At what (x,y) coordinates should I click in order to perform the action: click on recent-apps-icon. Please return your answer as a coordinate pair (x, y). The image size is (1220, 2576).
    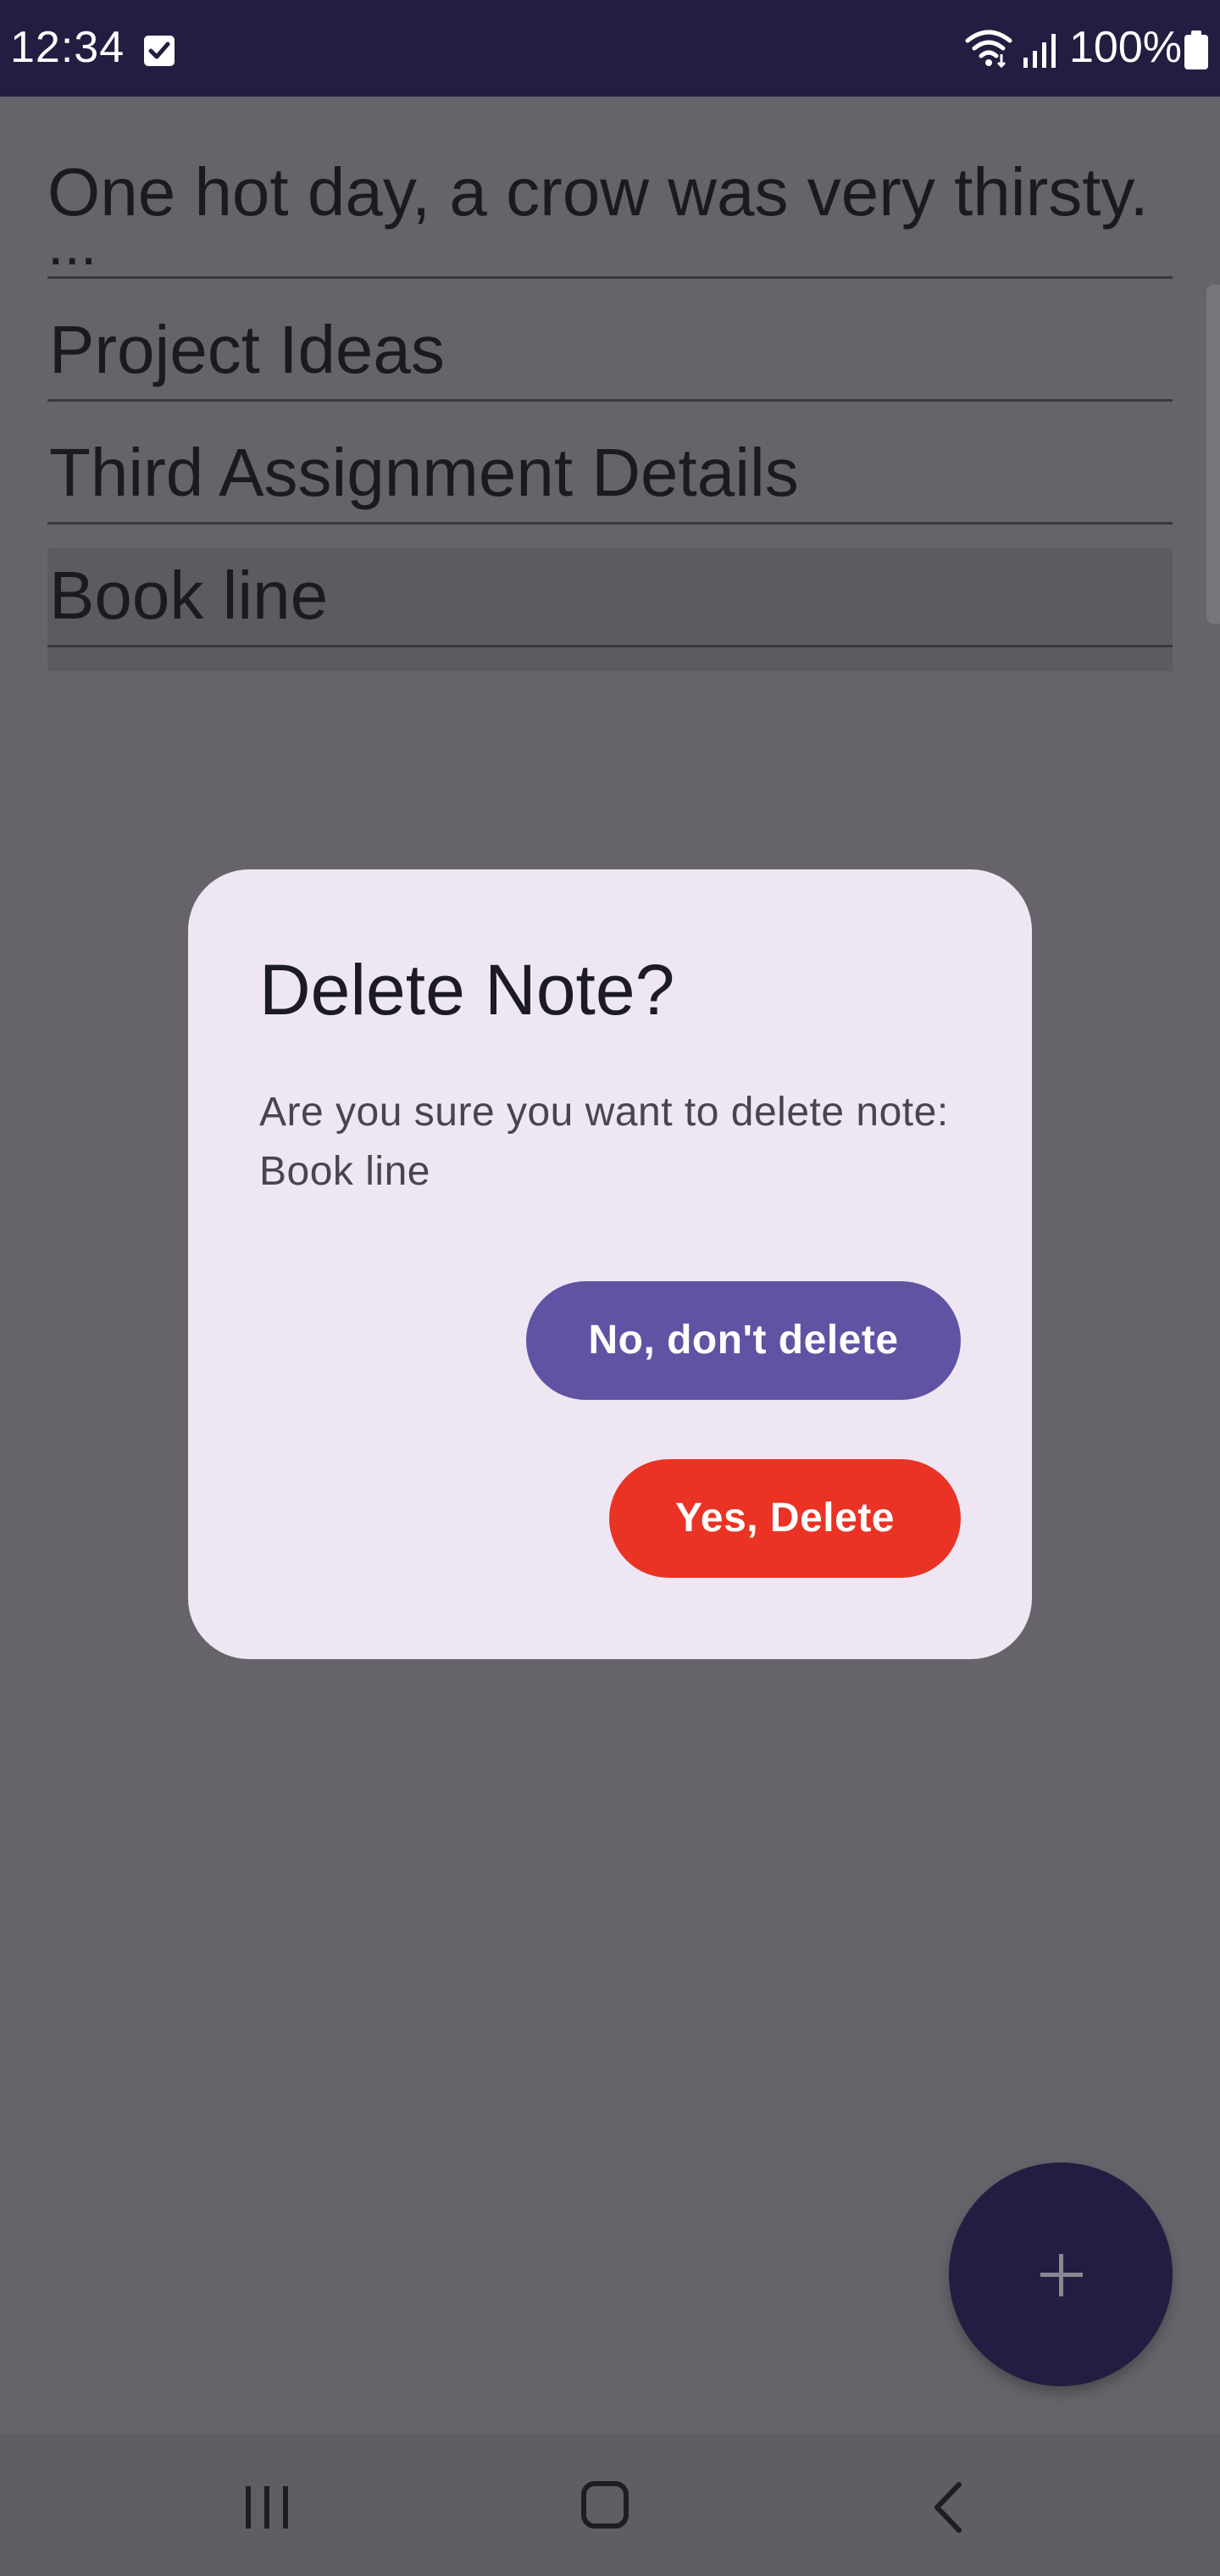
    Looking at the image, I should click on (267, 2509).